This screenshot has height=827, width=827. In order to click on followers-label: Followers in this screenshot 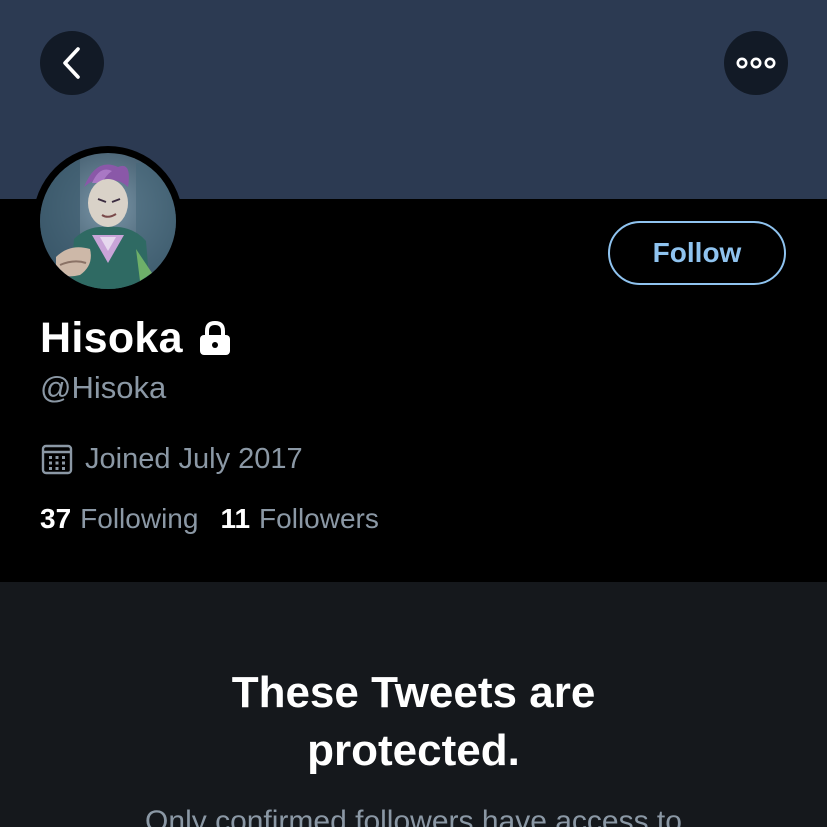, I will do `click(319, 518)`.